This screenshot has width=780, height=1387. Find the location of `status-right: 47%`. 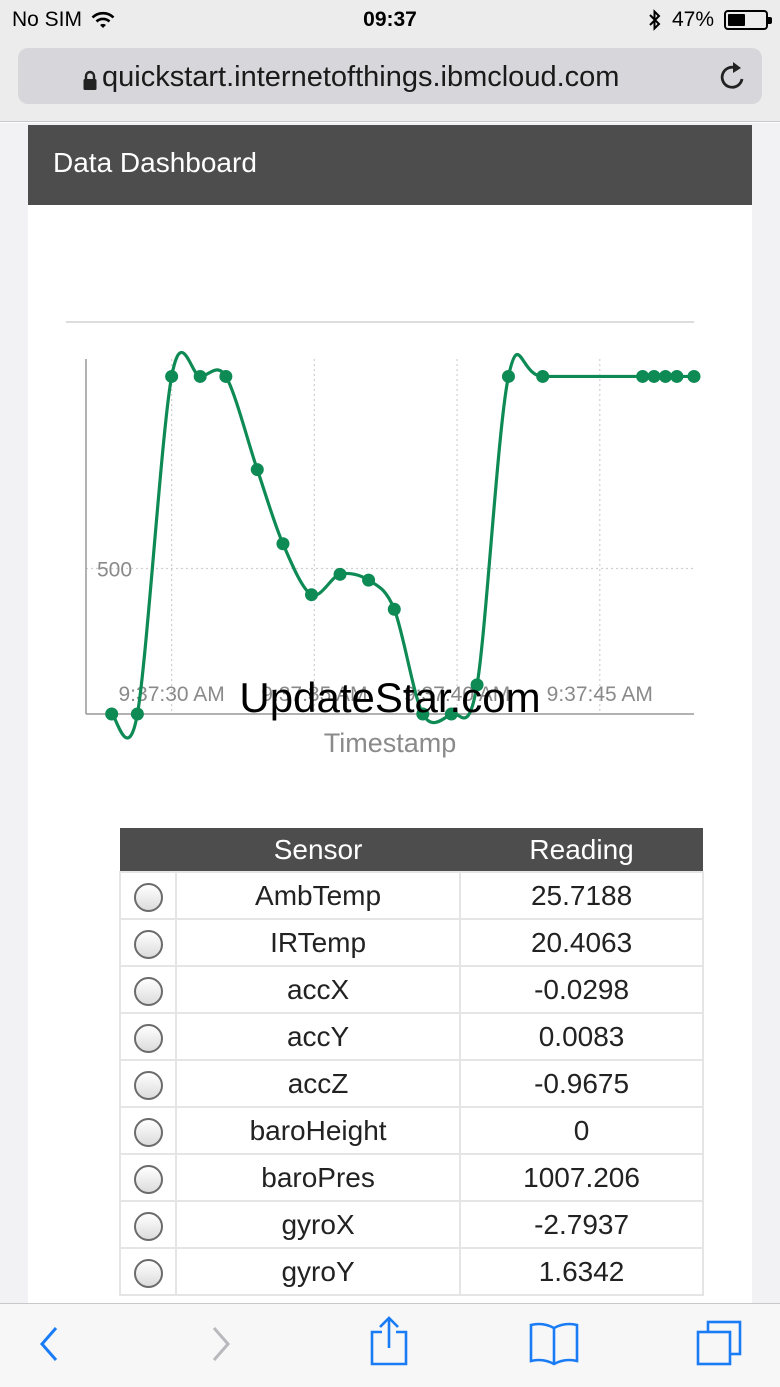

status-right: 47% is located at coordinates (710, 20).